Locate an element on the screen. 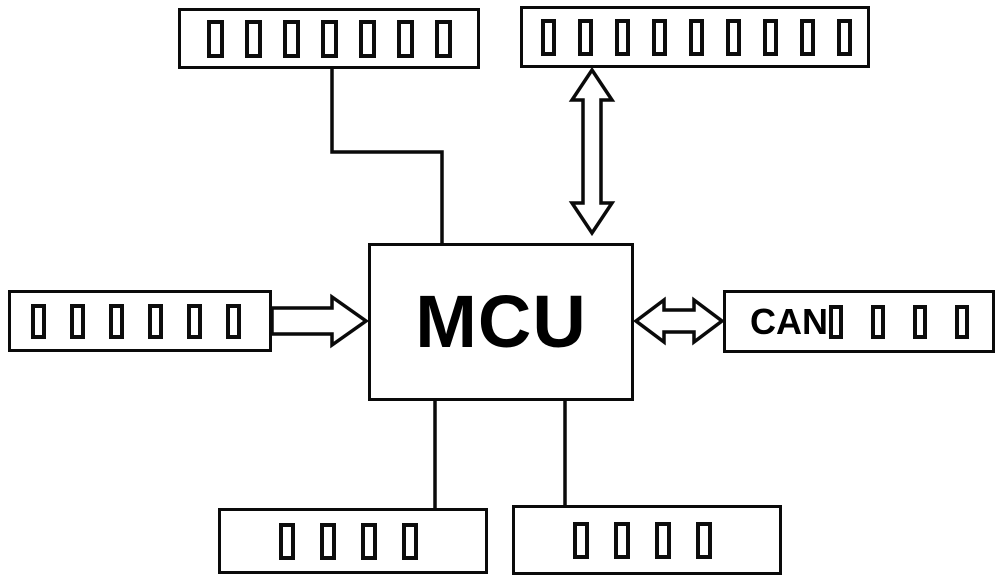  mcu-label: MCU is located at coordinates (501, 321).